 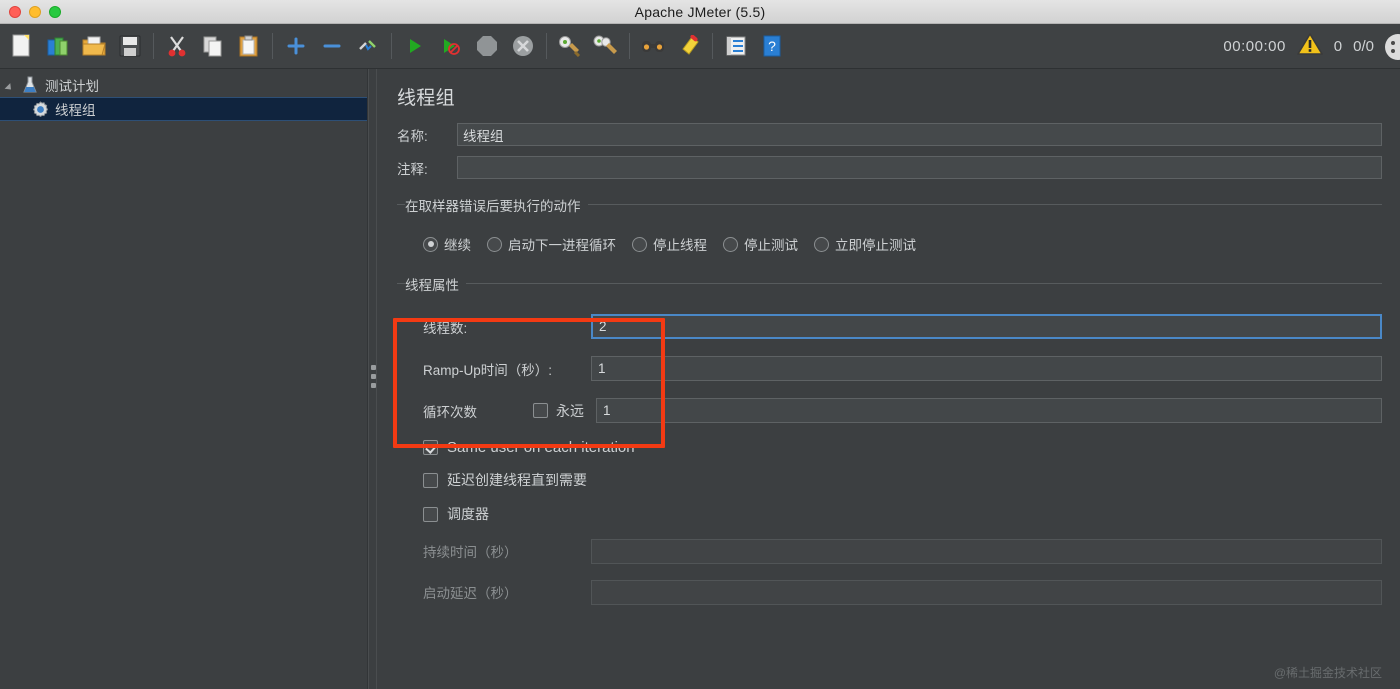 What do you see at coordinates (919, 134) in the screenshot?
I see `name-input: 线程组` at bounding box center [919, 134].